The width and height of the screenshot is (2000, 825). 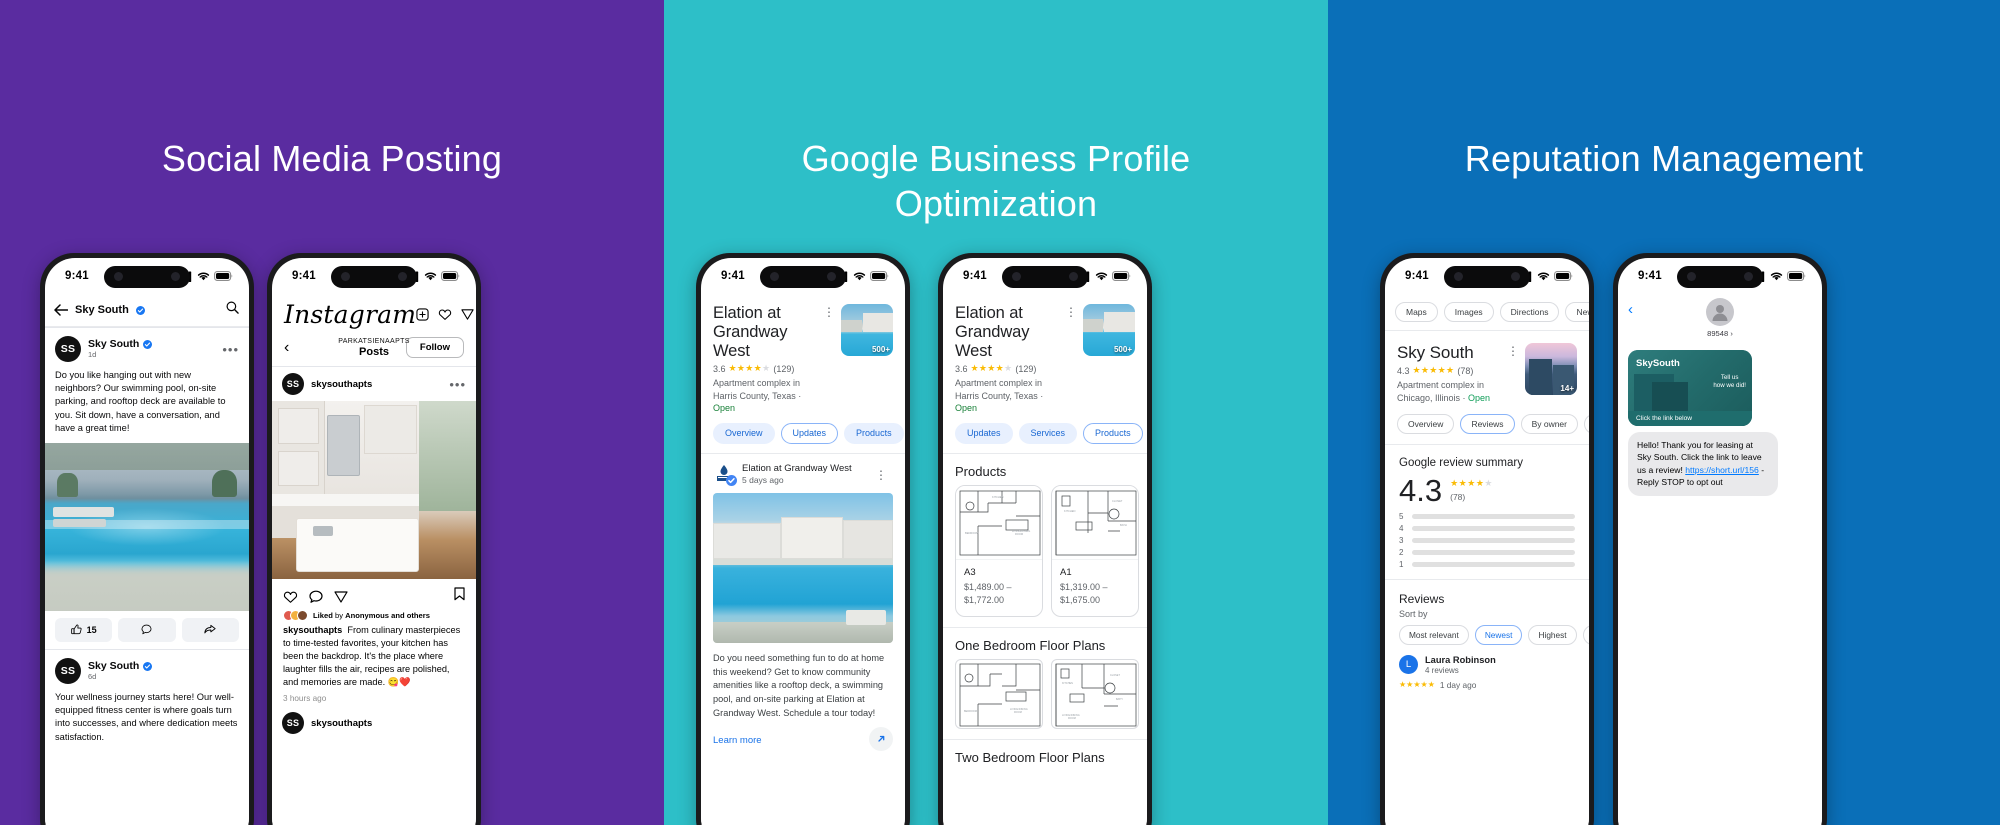 What do you see at coordinates (1729, 377) in the screenshot?
I see `cta-line-1: Tell us` at bounding box center [1729, 377].